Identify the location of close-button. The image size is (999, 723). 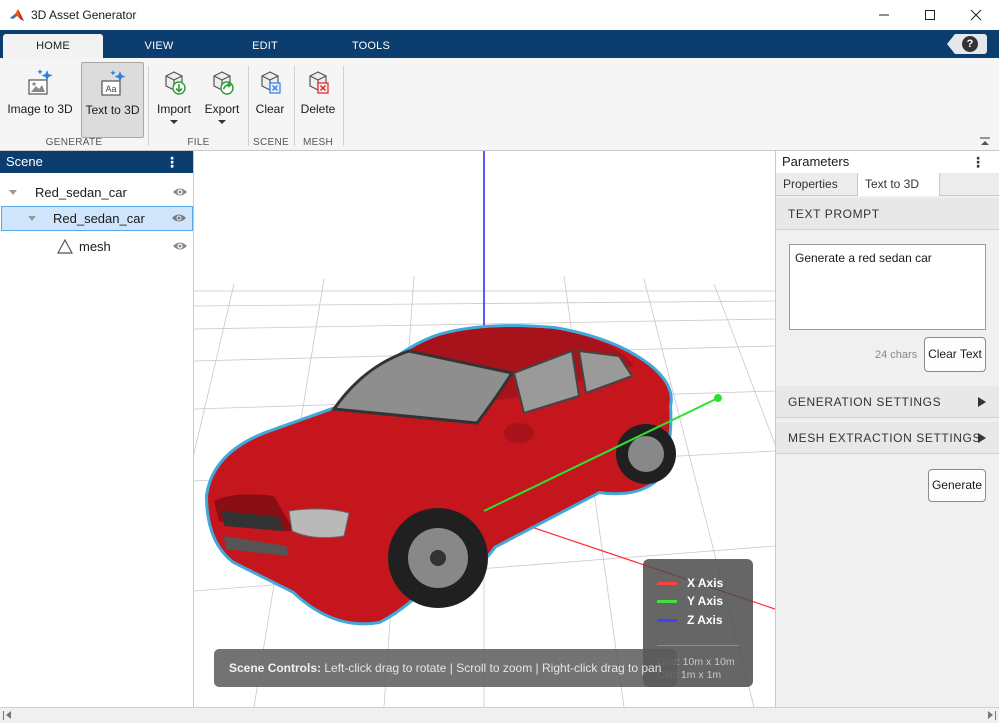
(976, 15).